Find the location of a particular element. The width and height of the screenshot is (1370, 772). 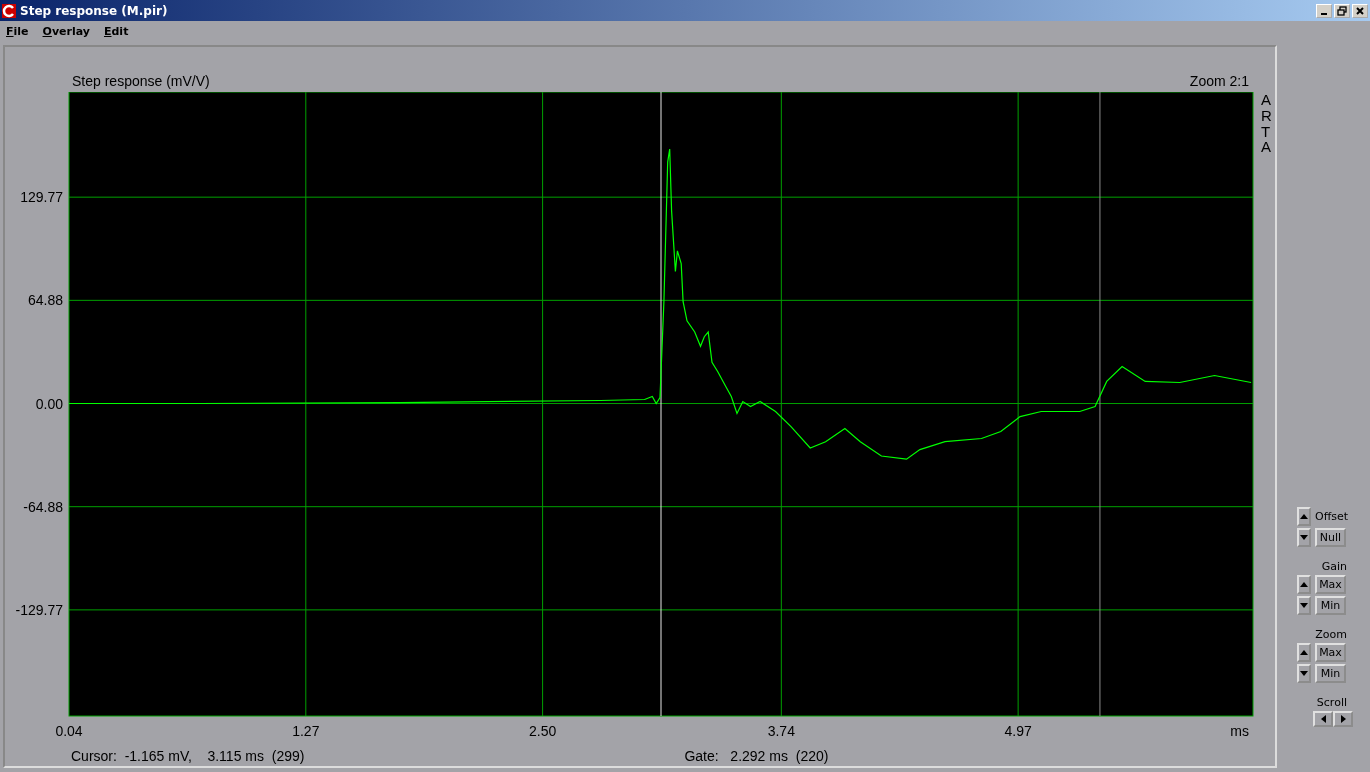

gate-readout: Gate: 2.292 ms (220) is located at coordinates (756, 756).